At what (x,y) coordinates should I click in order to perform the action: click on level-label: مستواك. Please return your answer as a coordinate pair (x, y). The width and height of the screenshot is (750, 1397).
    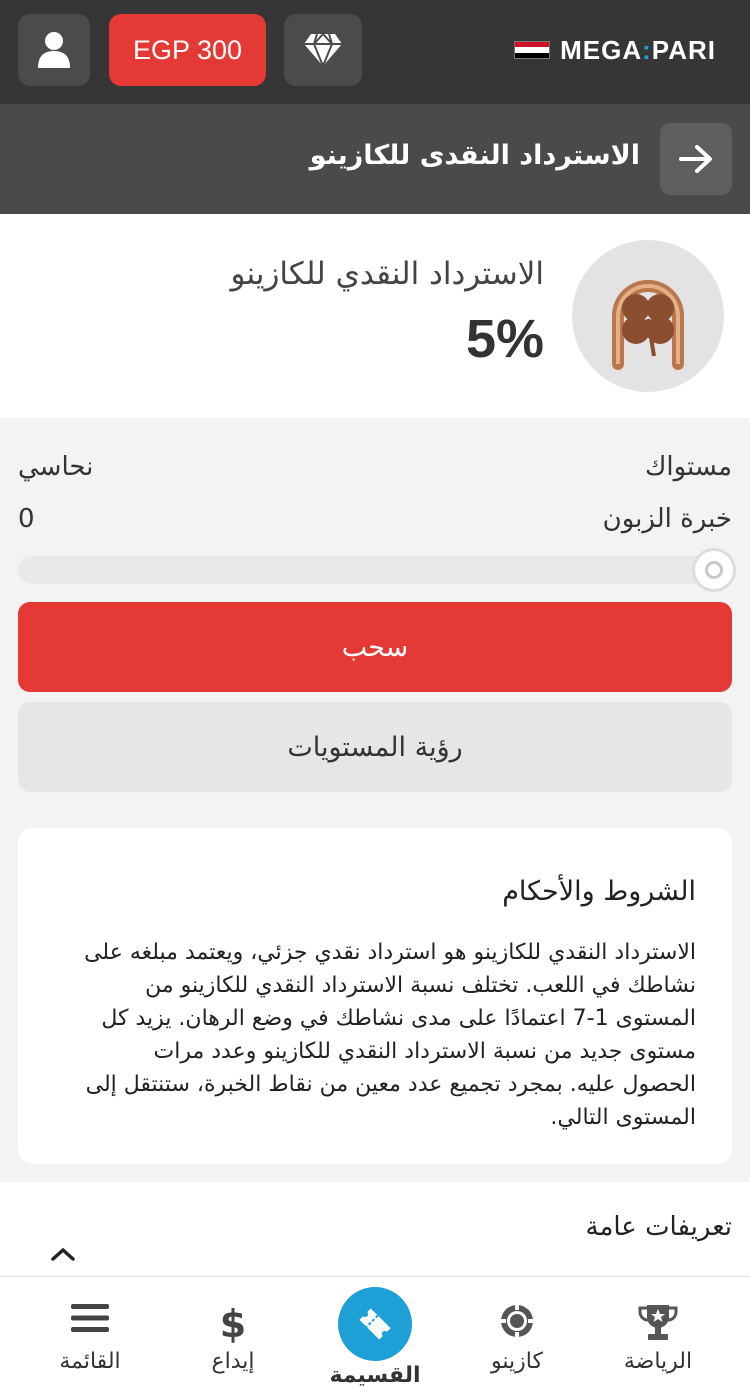
    Looking at the image, I should click on (688, 467).